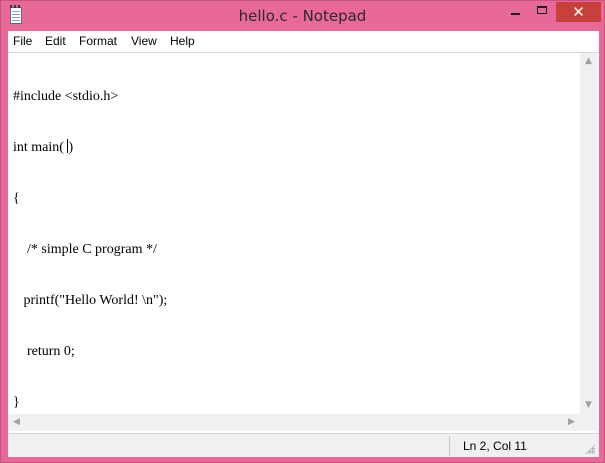  I want to click on code-line: printf("Hello World! \n");, so click(90, 300).